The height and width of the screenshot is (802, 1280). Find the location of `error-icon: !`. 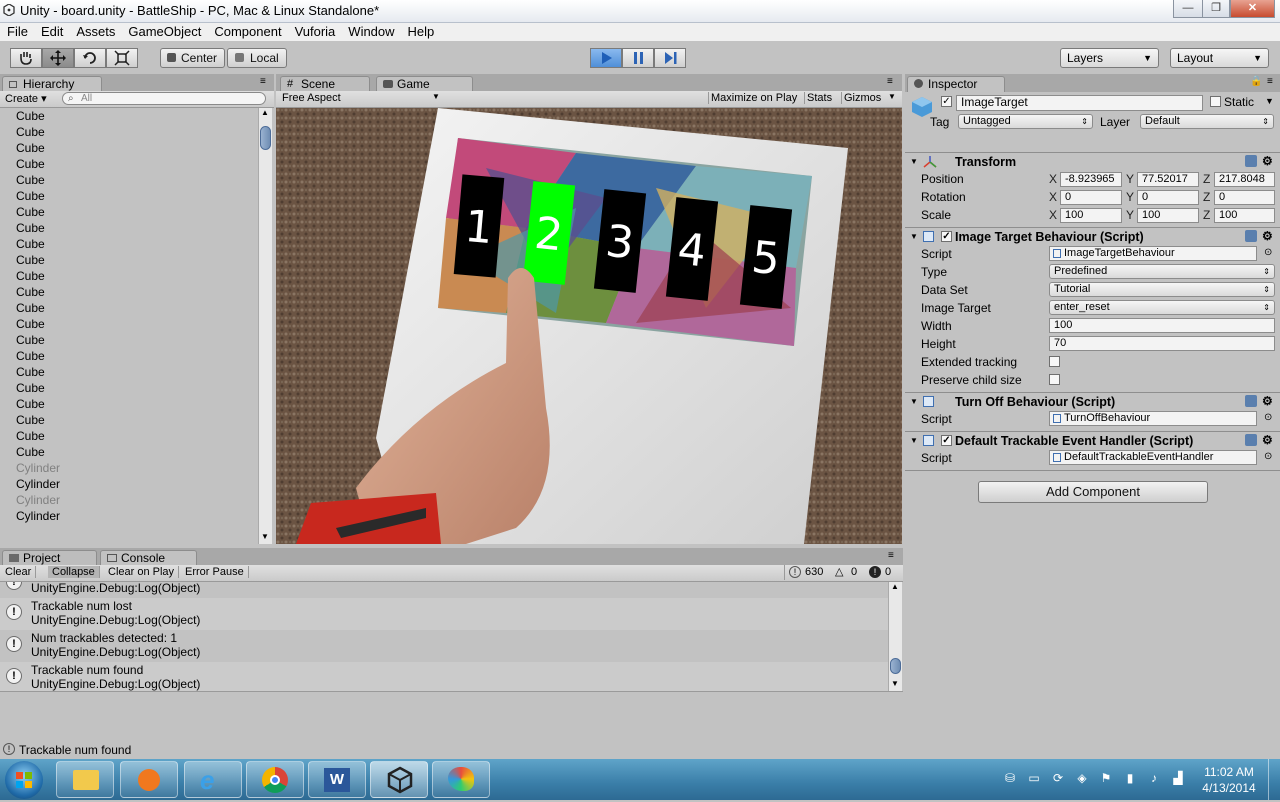

error-icon: ! is located at coordinates (875, 572).